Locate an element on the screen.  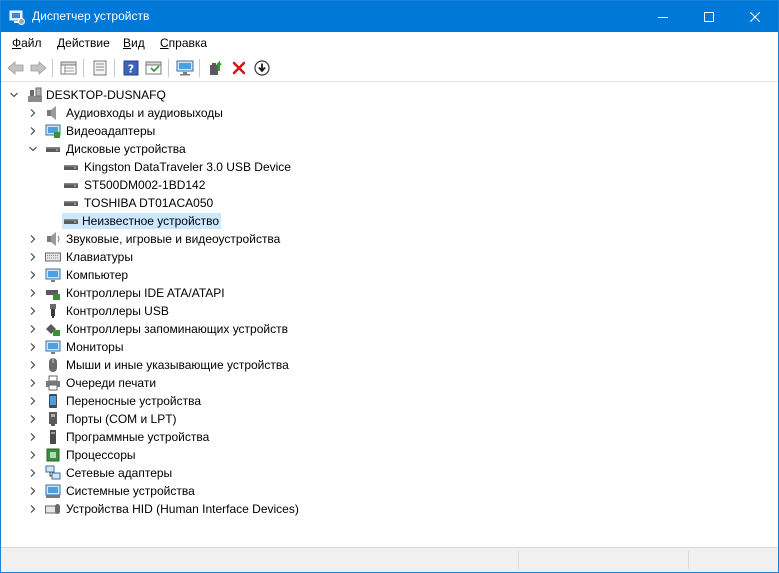
processor-icon is located at coordinates (53, 455).